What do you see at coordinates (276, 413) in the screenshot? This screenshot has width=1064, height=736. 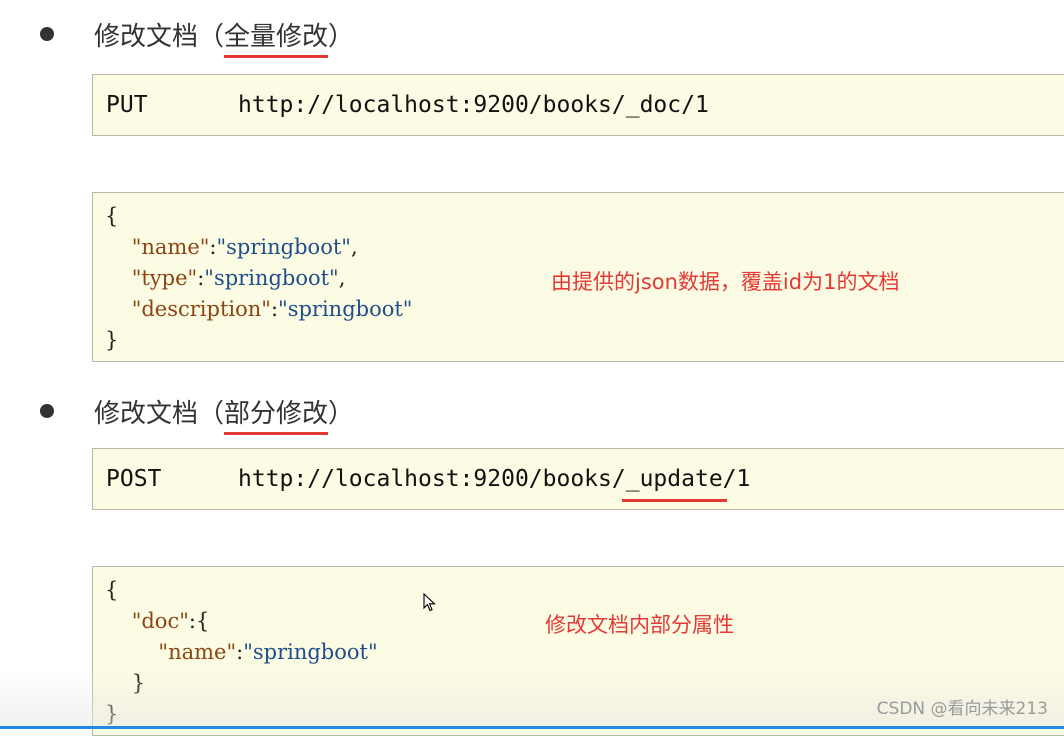 I see `section2-heading-sub: 部分修改` at bounding box center [276, 413].